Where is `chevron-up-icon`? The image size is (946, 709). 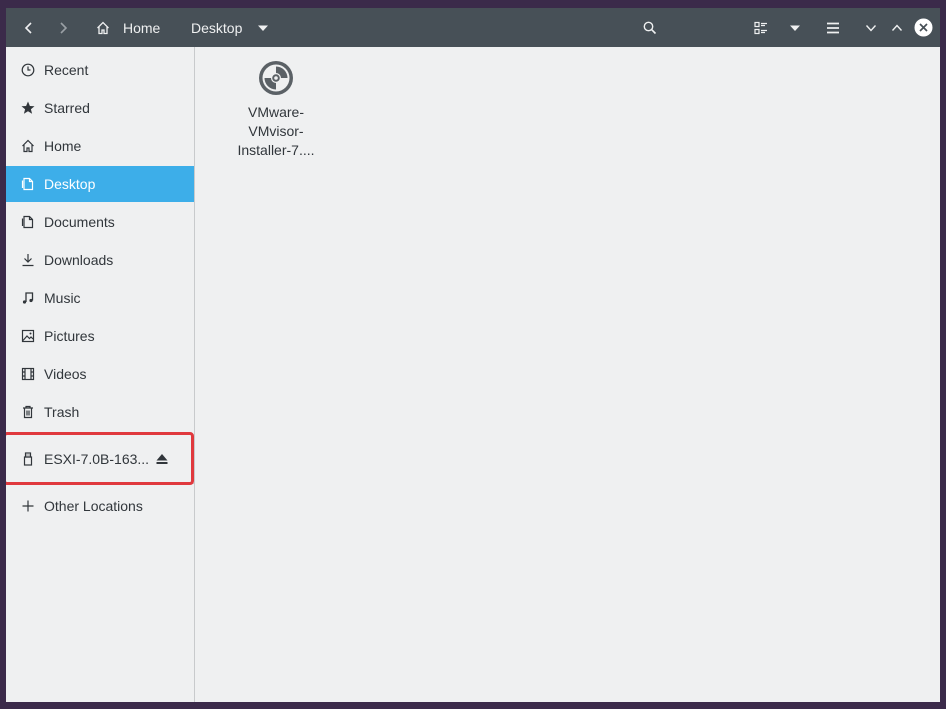
chevron-up-icon is located at coordinates (897, 27).